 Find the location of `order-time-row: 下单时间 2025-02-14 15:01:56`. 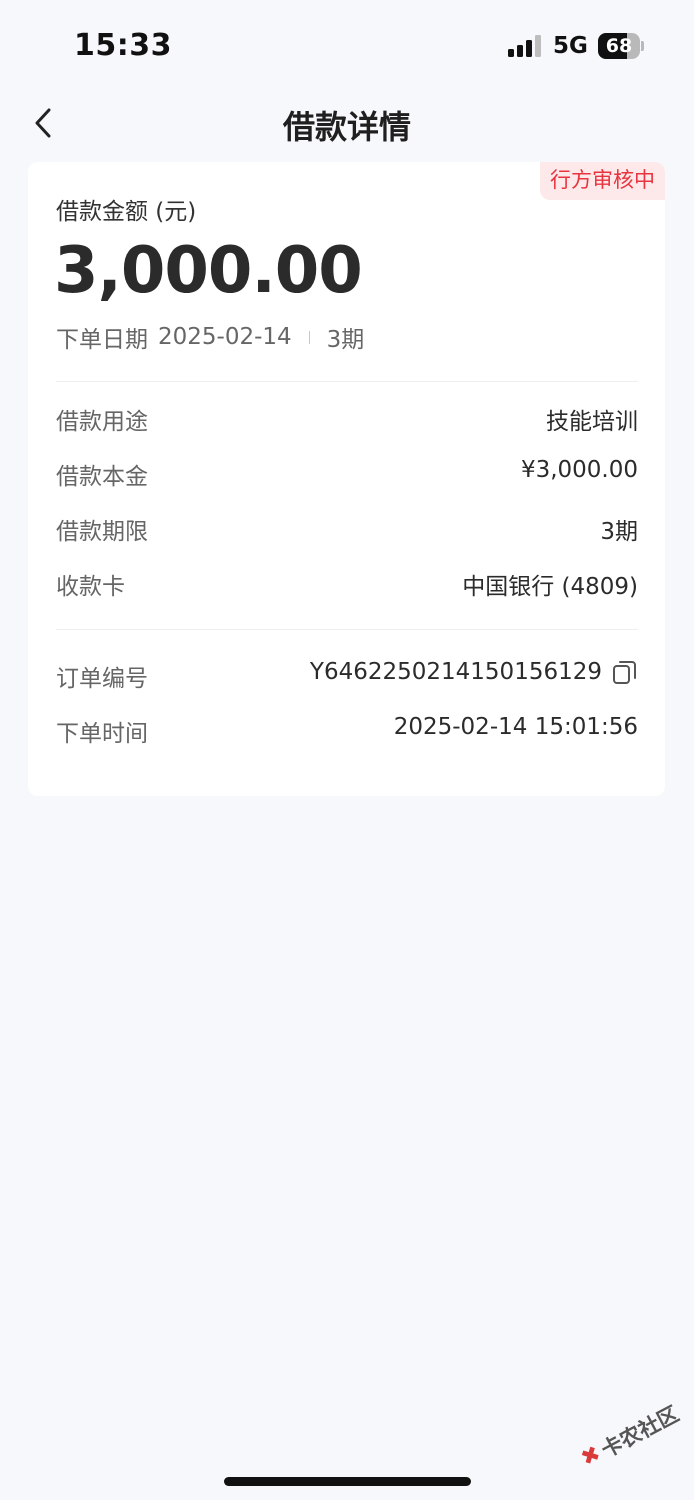

order-time-row: 下单时间 2025-02-14 15:01:56 is located at coordinates (347, 731).